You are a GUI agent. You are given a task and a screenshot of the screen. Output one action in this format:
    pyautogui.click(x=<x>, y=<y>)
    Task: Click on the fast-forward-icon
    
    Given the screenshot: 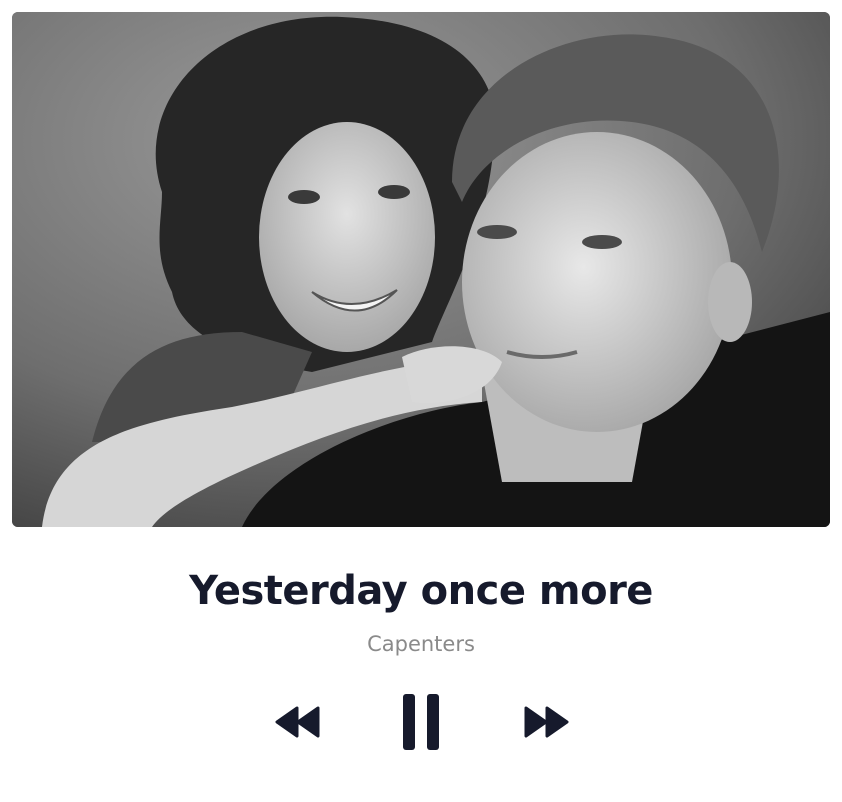 What is the action you would take?
    pyautogui.click(x=546, y=722)
    